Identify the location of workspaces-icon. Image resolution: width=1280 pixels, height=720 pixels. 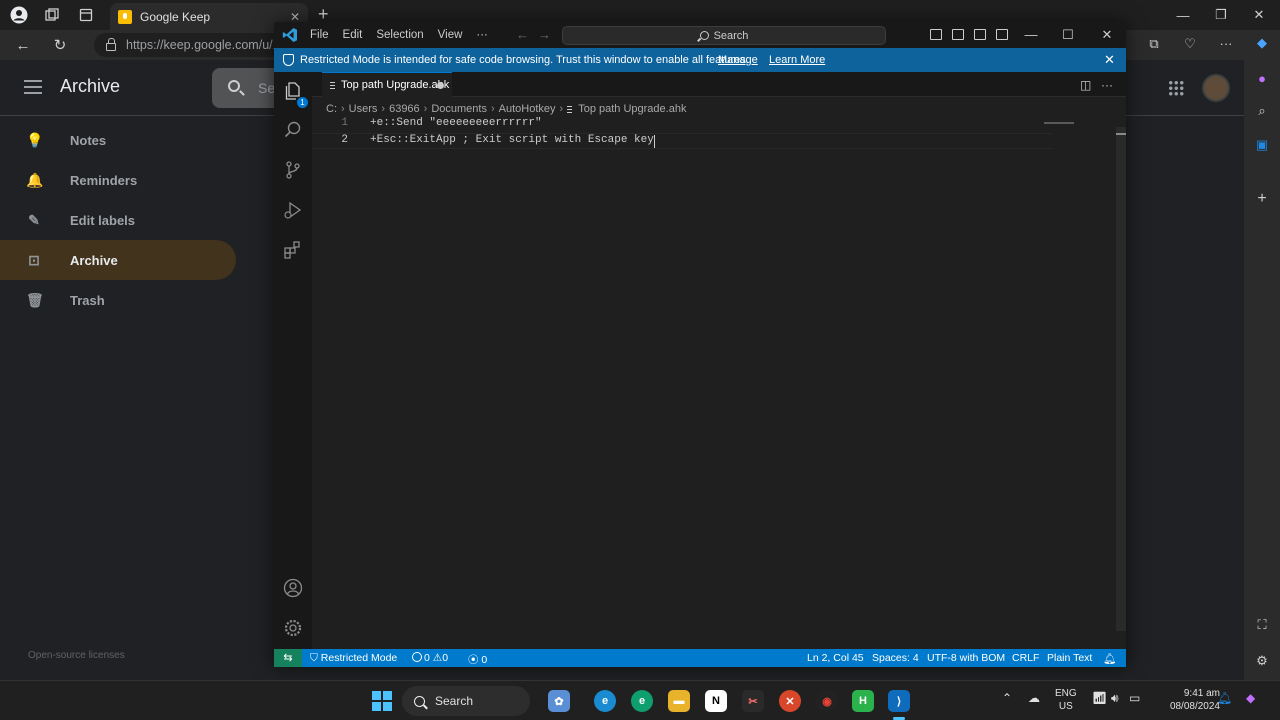
(52, 15).